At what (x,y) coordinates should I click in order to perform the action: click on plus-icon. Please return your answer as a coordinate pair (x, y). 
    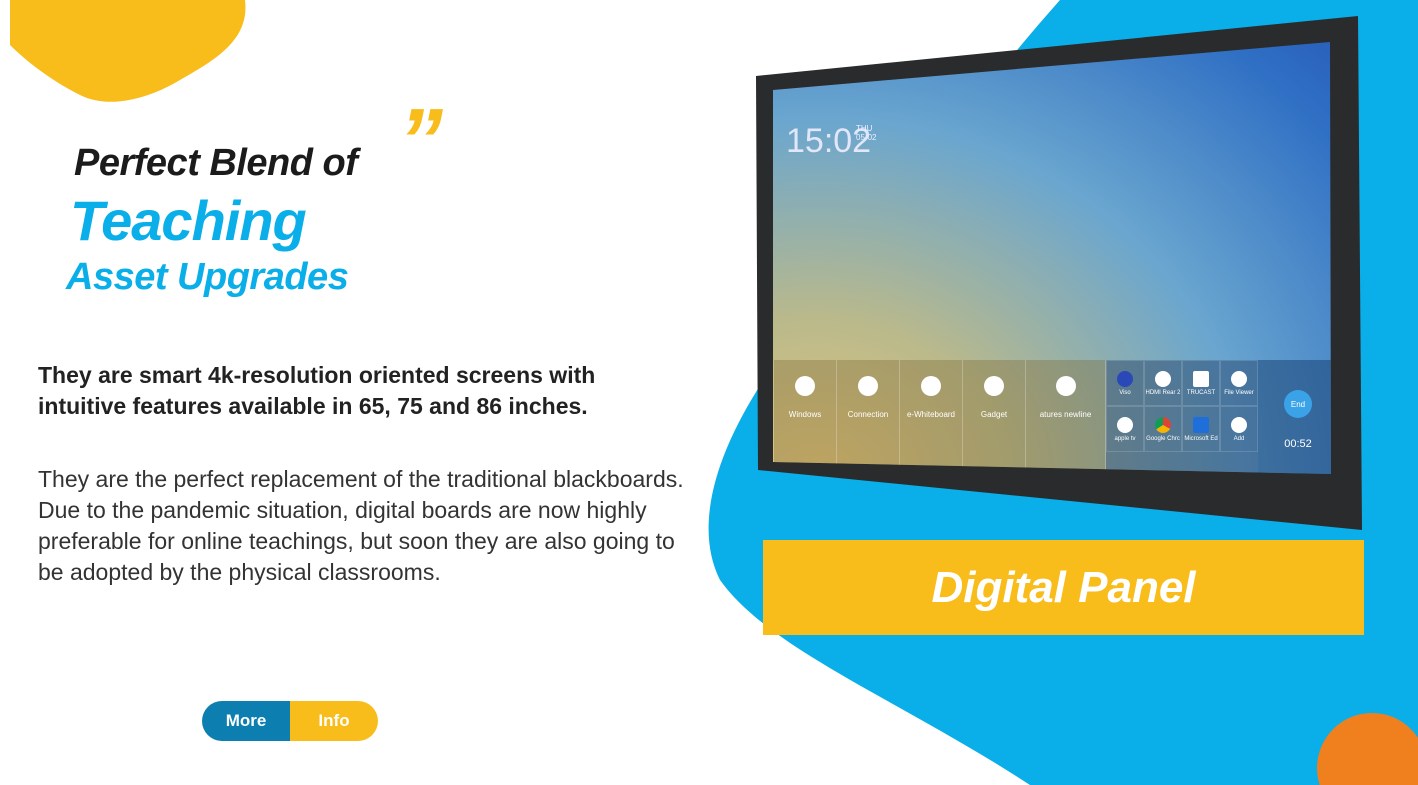
    Looking at the image, I should click on (1239, 424).